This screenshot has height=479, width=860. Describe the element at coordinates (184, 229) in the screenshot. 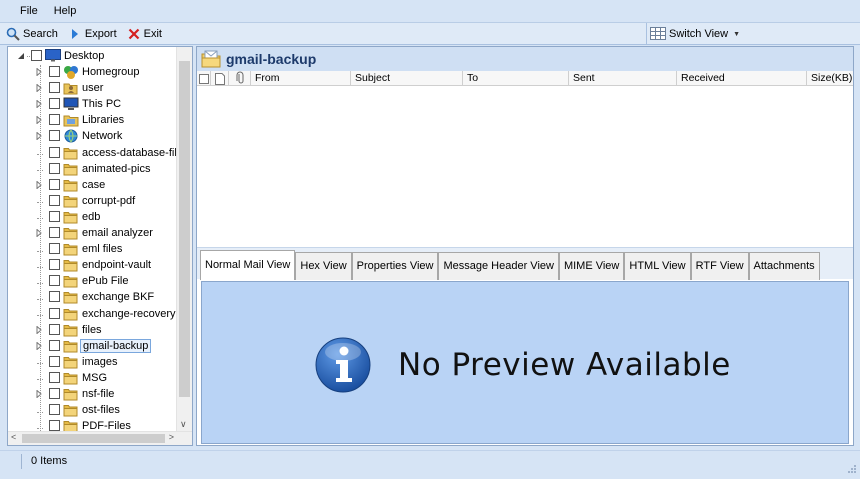

I see `tree-vertical-scroll-thumb` at that location.